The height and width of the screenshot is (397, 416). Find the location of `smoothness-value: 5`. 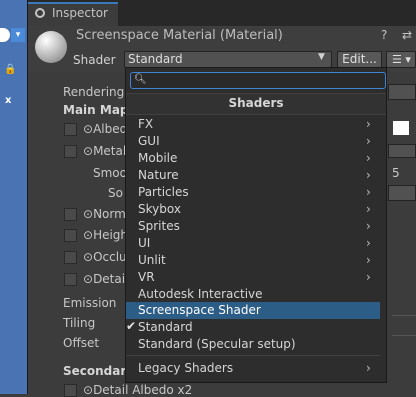

smoothness-value: 5 is located at coordinates (396, 173).